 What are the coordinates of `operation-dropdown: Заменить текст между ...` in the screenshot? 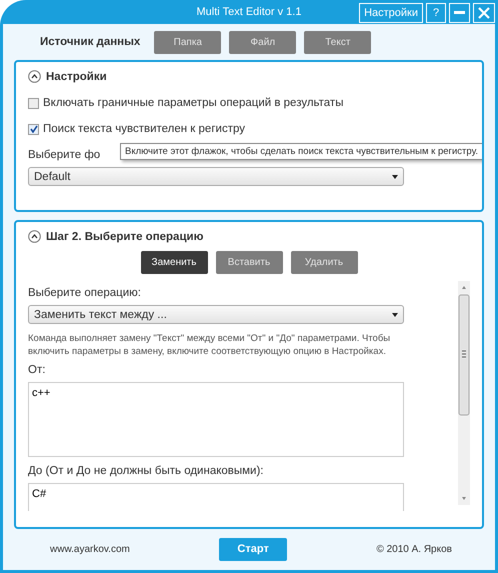 It's located at (216, 314).